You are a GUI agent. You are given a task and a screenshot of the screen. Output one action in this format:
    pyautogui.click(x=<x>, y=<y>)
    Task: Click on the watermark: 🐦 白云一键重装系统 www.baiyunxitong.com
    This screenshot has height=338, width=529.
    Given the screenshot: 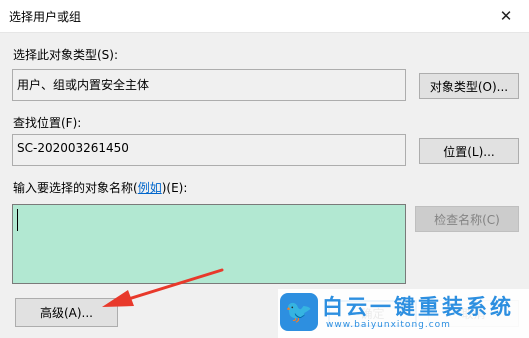 What is the action you would take?
    pyautogui.click(x=403, y=313)
    